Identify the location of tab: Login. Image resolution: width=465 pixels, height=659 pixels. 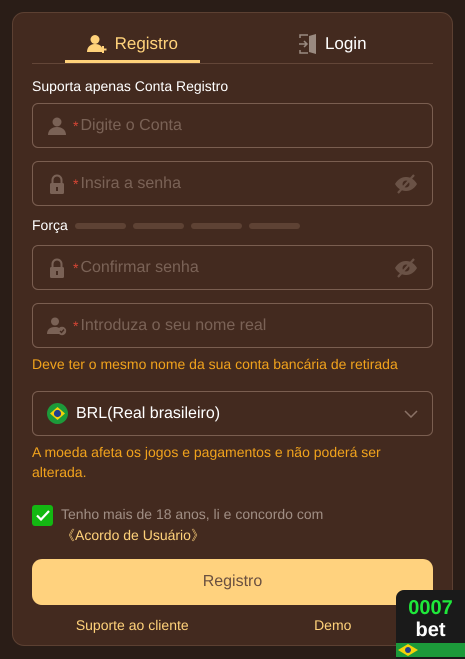
(332, 45).